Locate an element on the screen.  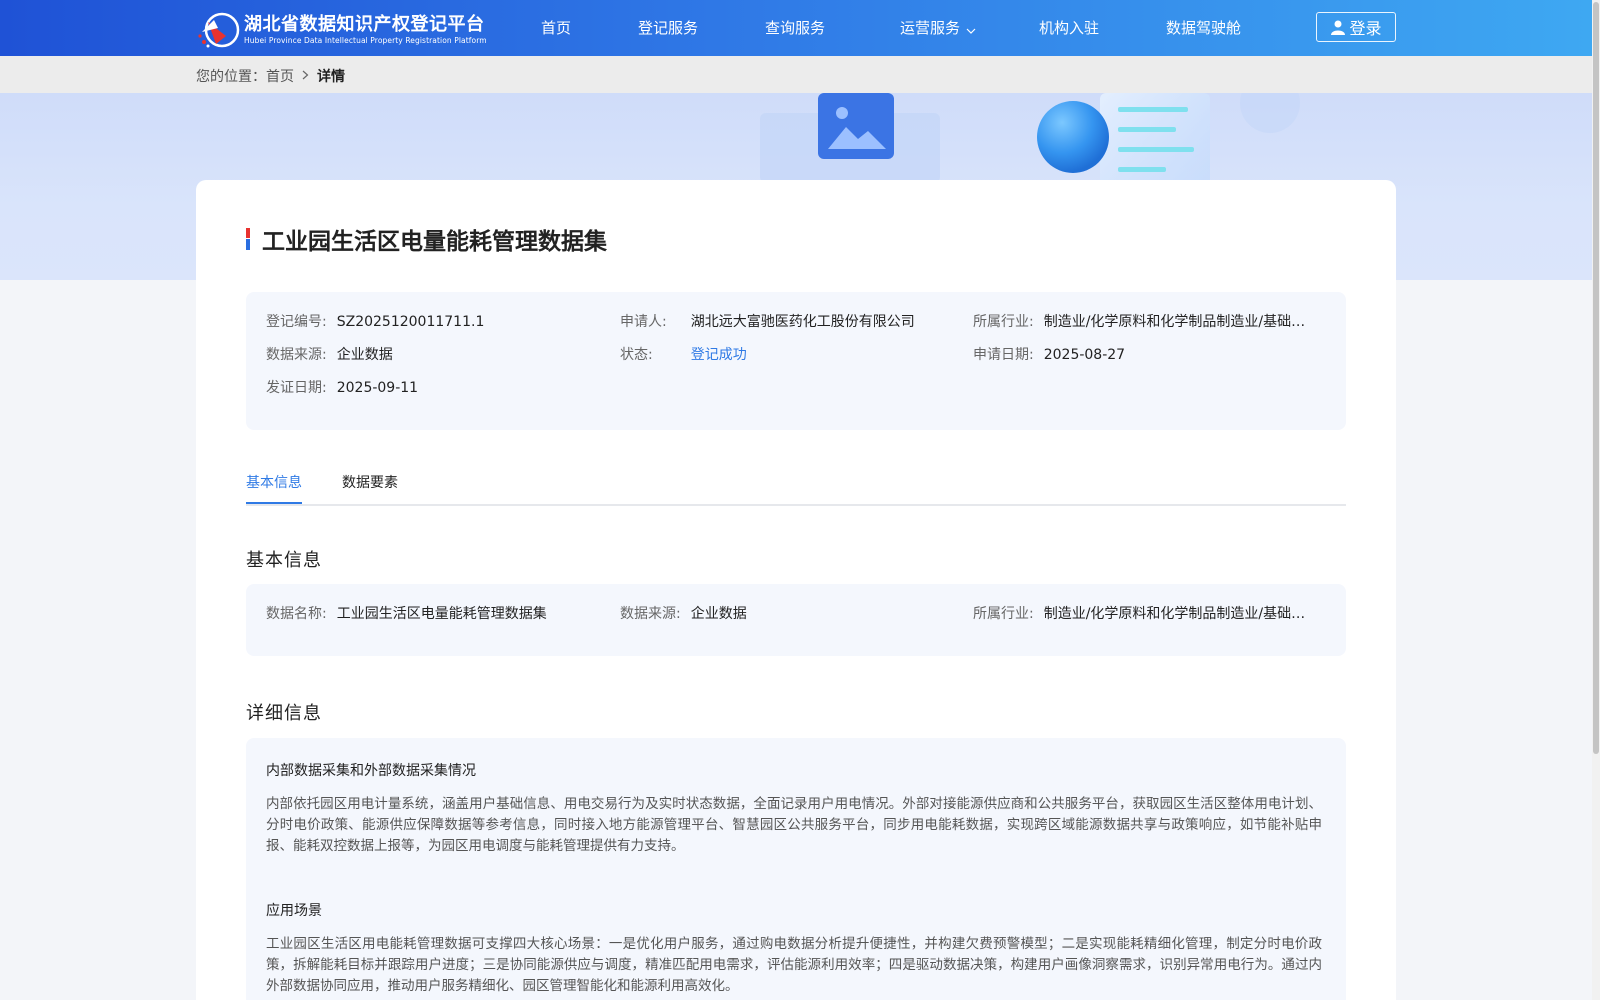
breadcrumb-home: 首页 is located at coordinates (280, 76).